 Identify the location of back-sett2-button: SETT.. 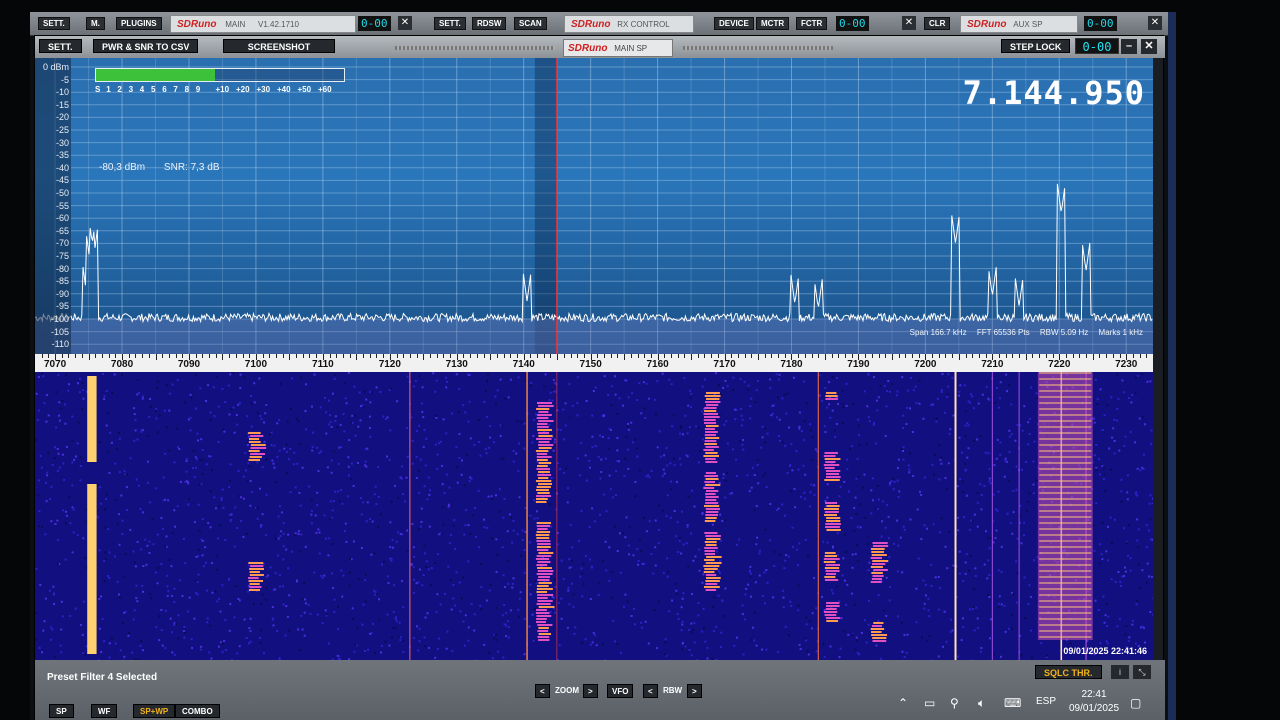
(450, 23).